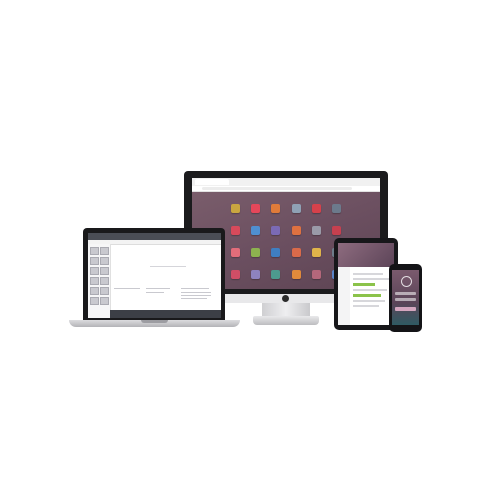  Describe the element at coordinates (344, 296) in the screenshot. I see `tablet-sidebar` at that location.